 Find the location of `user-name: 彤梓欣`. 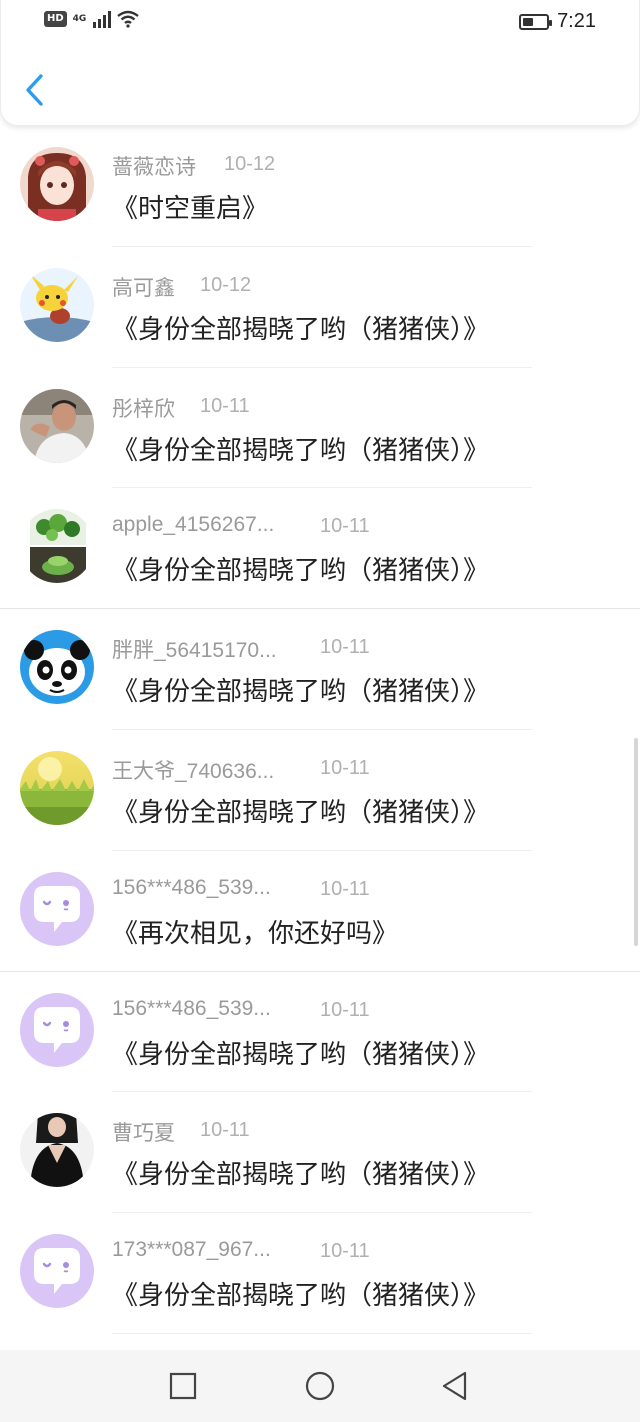

user-name: 彤梓欣 is located at coordinates (143, 409).